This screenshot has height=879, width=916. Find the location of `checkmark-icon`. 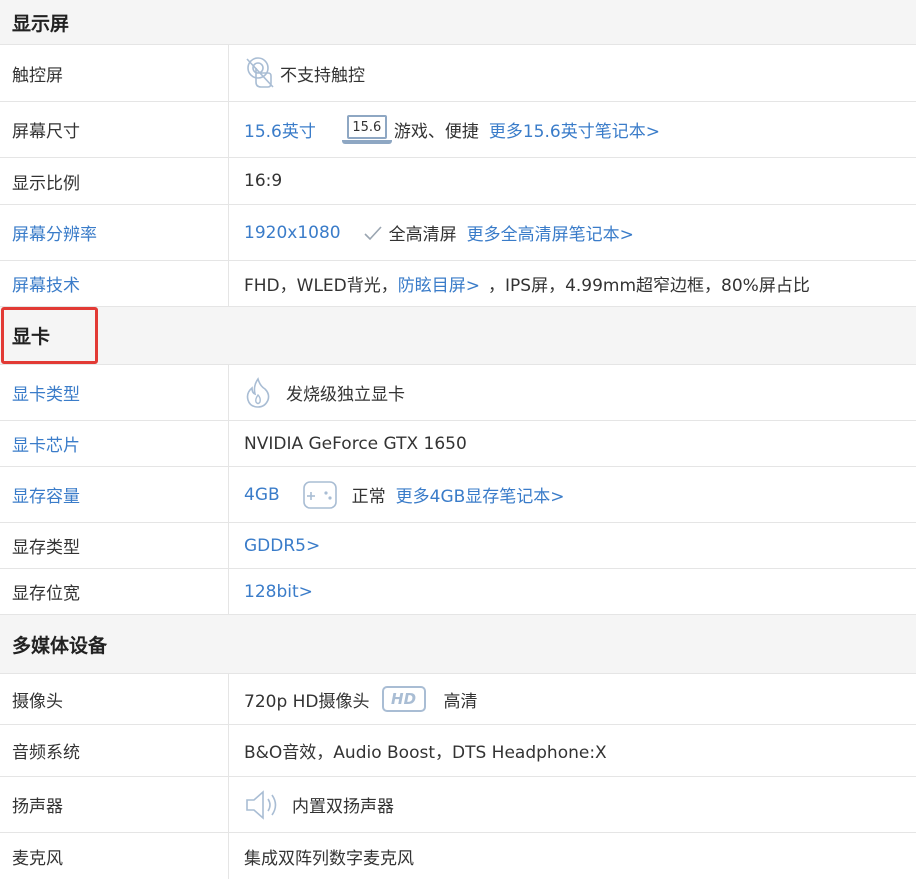

checkmark-icon is located at coordinates (373, 233).